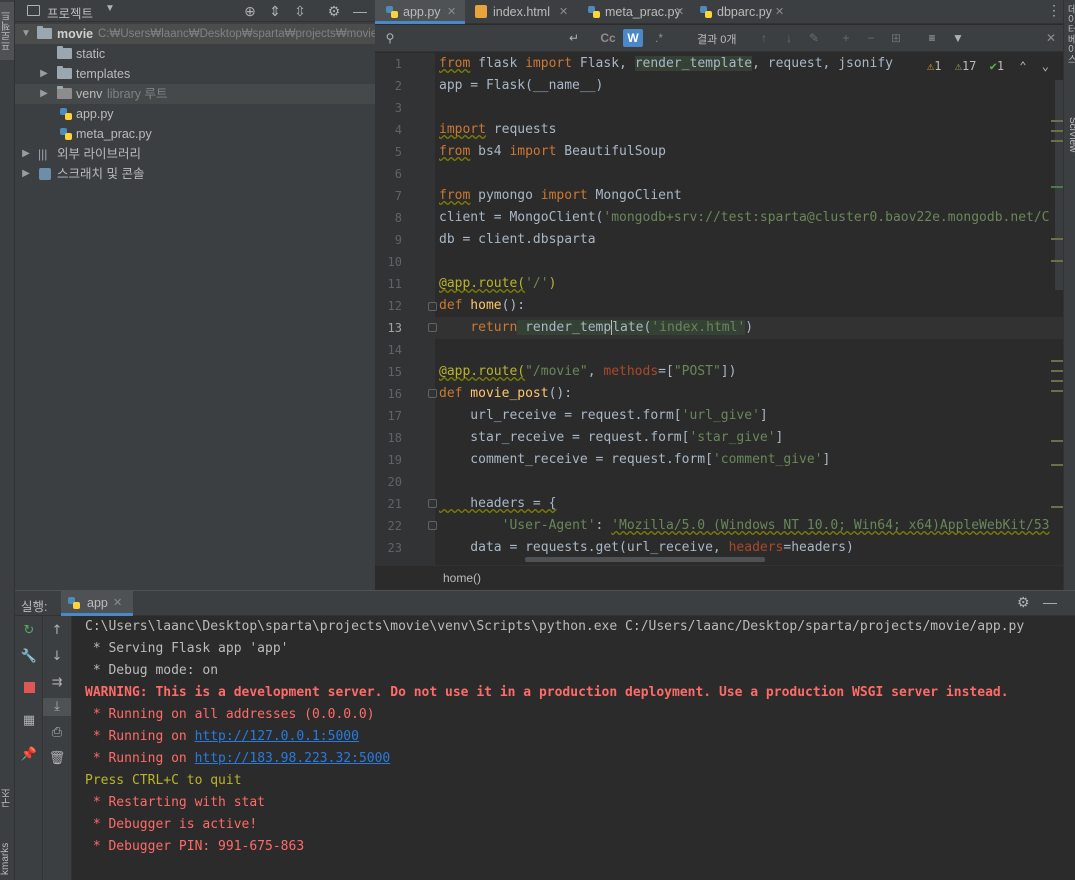 The width and height of the screenshot is (1075, 880). I want to click on funnel-icon: ▼, so click(958, 38).